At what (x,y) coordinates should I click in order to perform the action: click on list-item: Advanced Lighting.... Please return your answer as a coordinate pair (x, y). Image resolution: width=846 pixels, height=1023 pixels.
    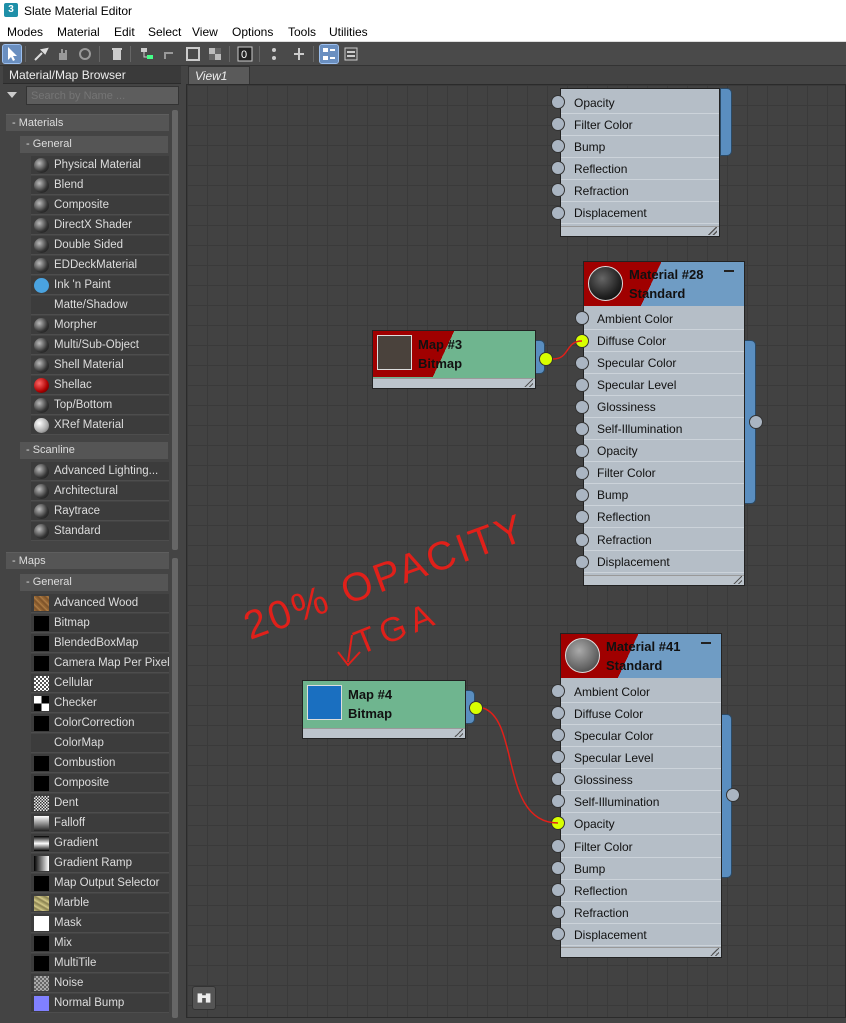
    Looking at the image, I should click on (100, 471).